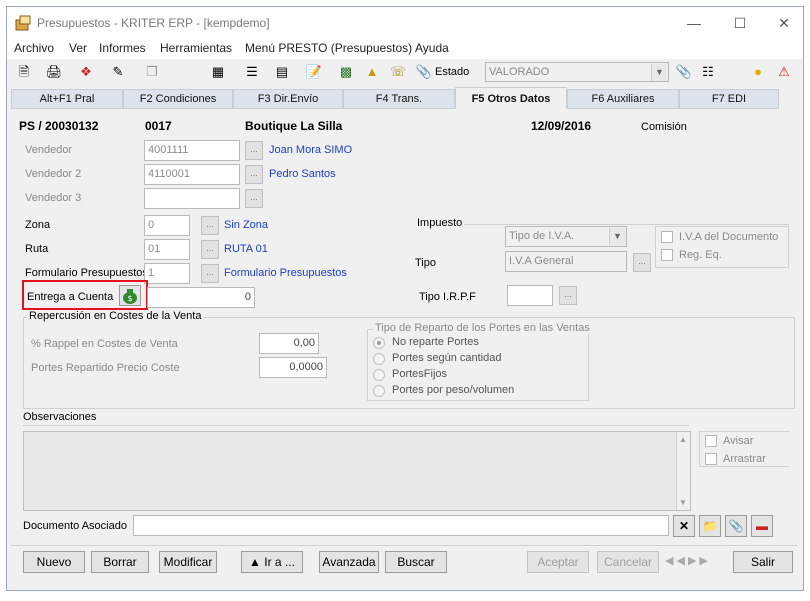 The height and width of the screenshot is (601, 810). I want to click on menu-ver: Ver, so click(78, 48).